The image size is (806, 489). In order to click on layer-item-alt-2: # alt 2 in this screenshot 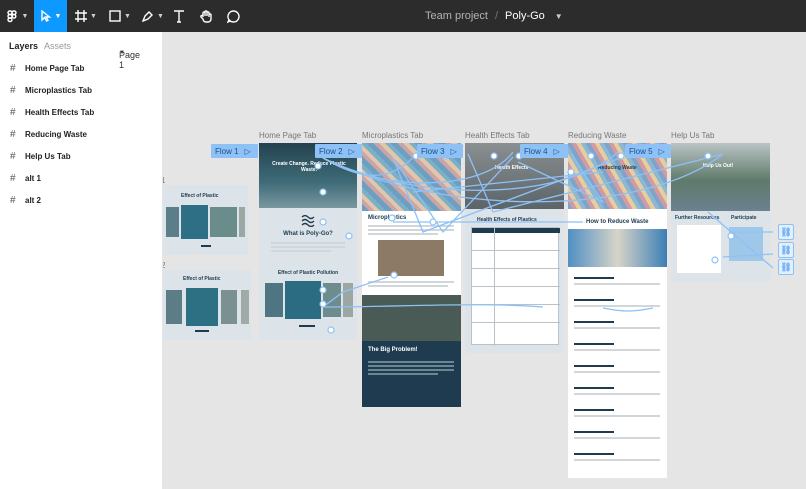, I will do `click(81, 201)`.